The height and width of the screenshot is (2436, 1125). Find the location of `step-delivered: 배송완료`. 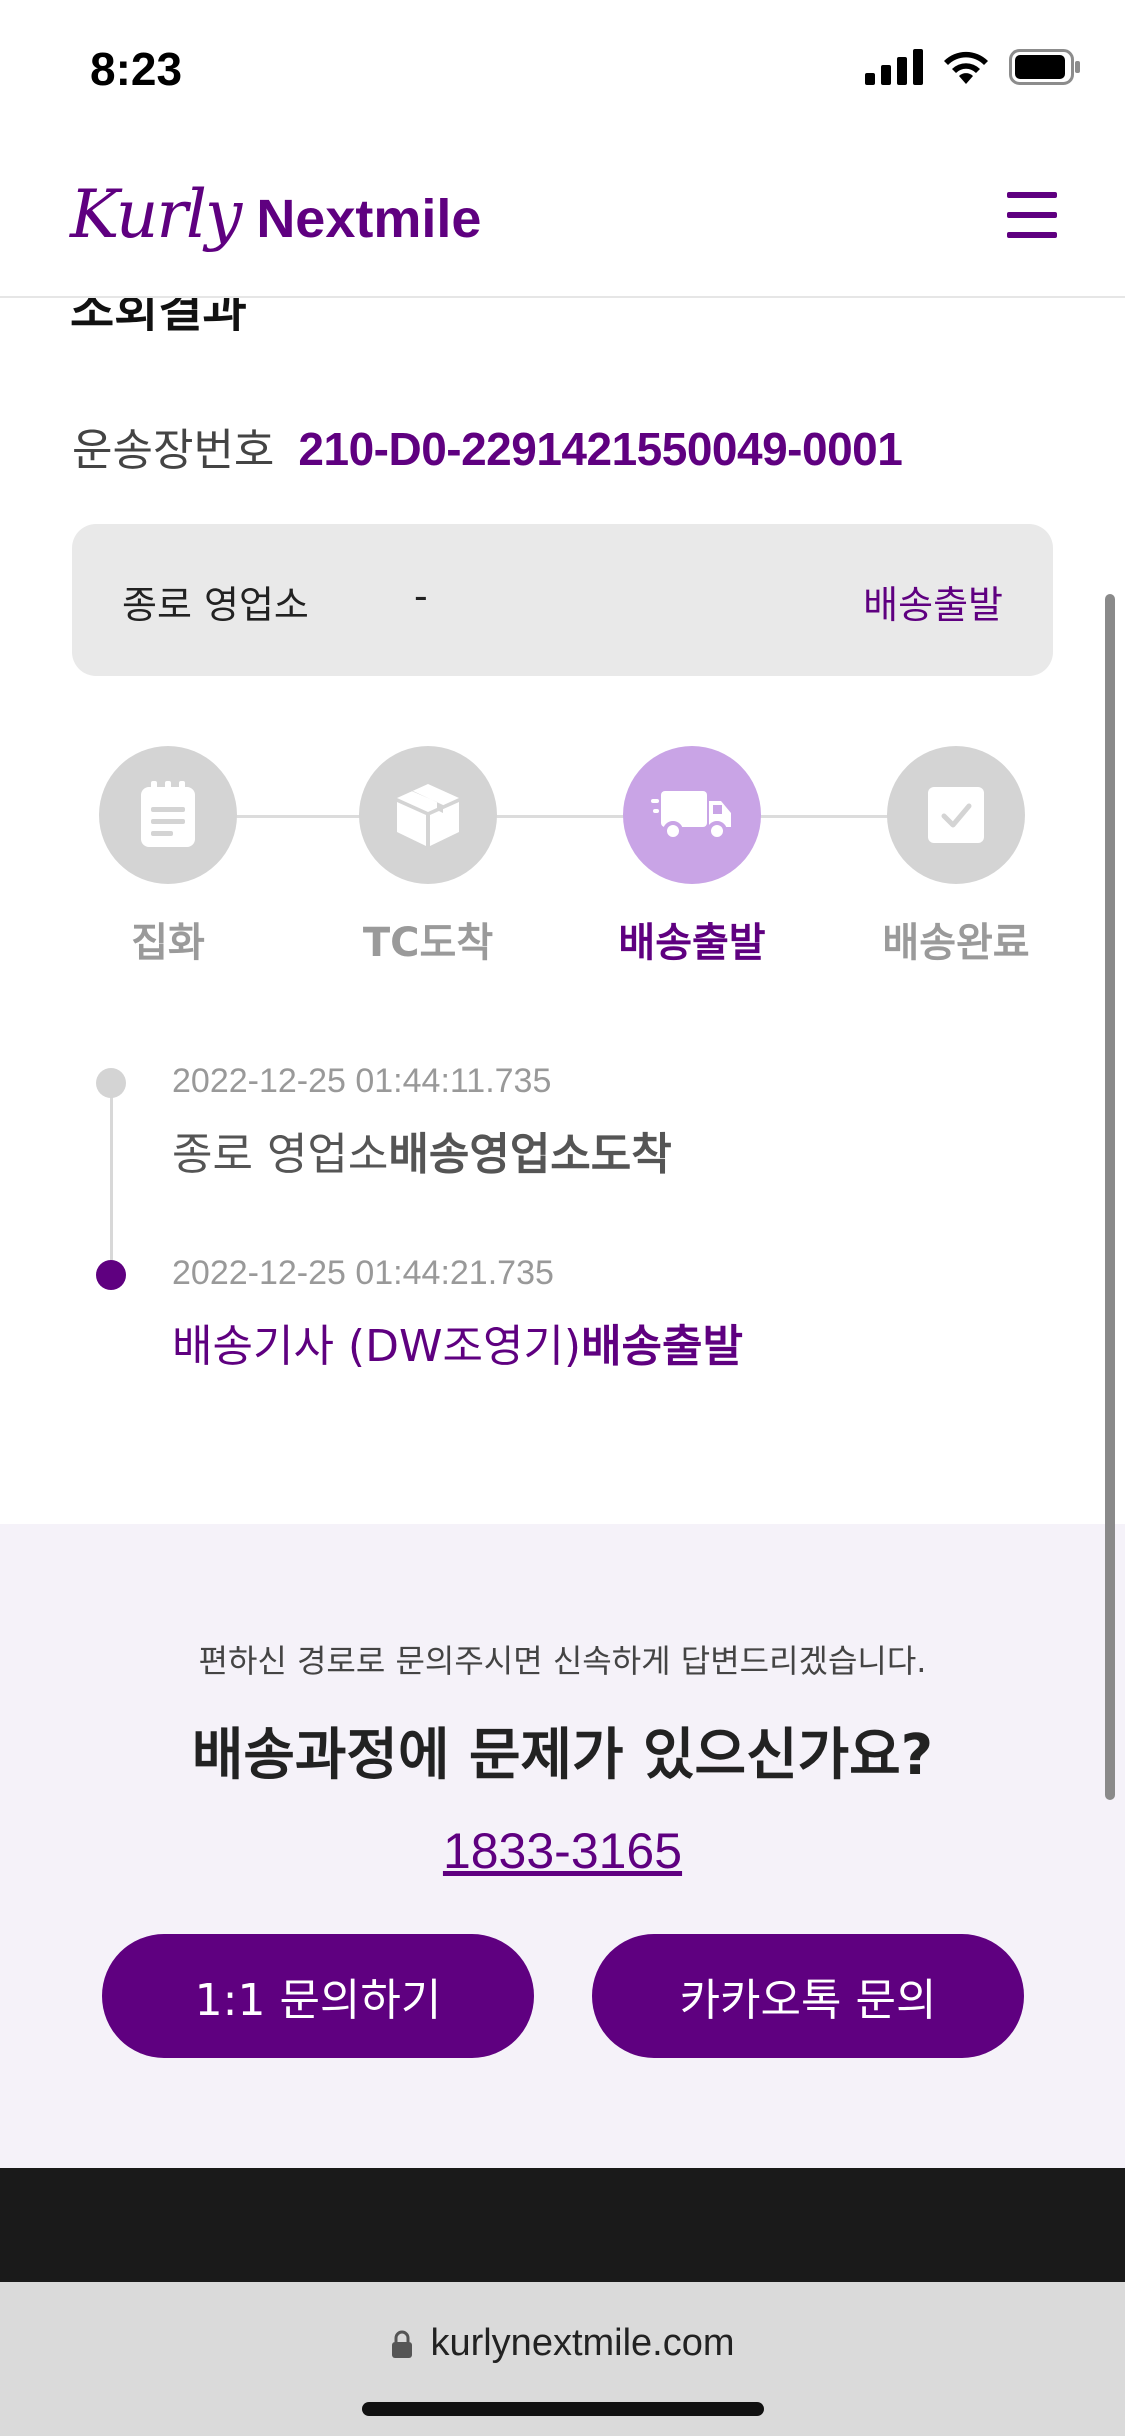

step-delivered: 배송완료 is located at coordinates (956, 857).